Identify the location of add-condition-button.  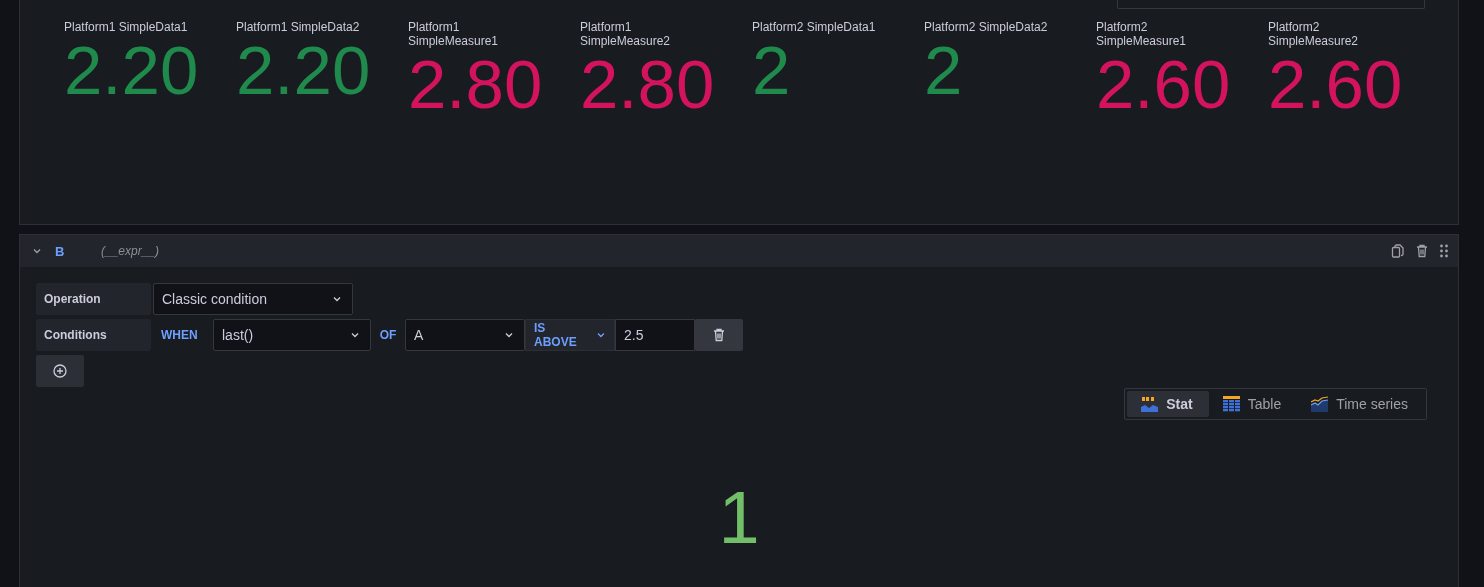
(60, 371).